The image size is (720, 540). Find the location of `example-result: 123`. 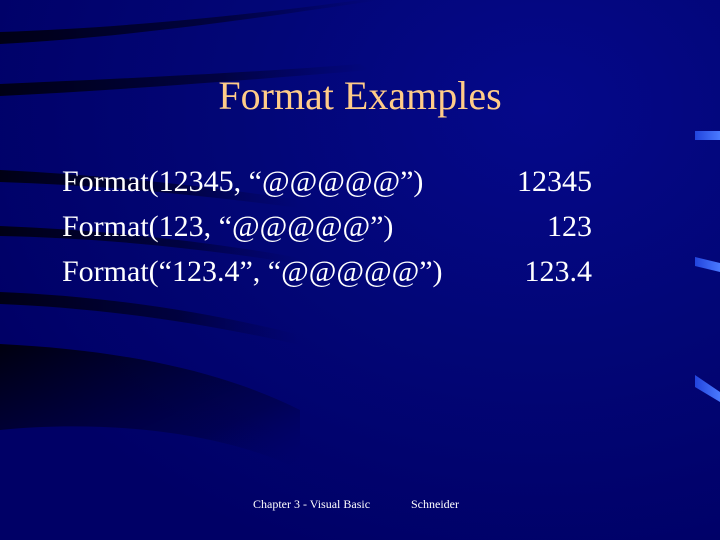

example-result: 123 is located at coordinates (569, 226).